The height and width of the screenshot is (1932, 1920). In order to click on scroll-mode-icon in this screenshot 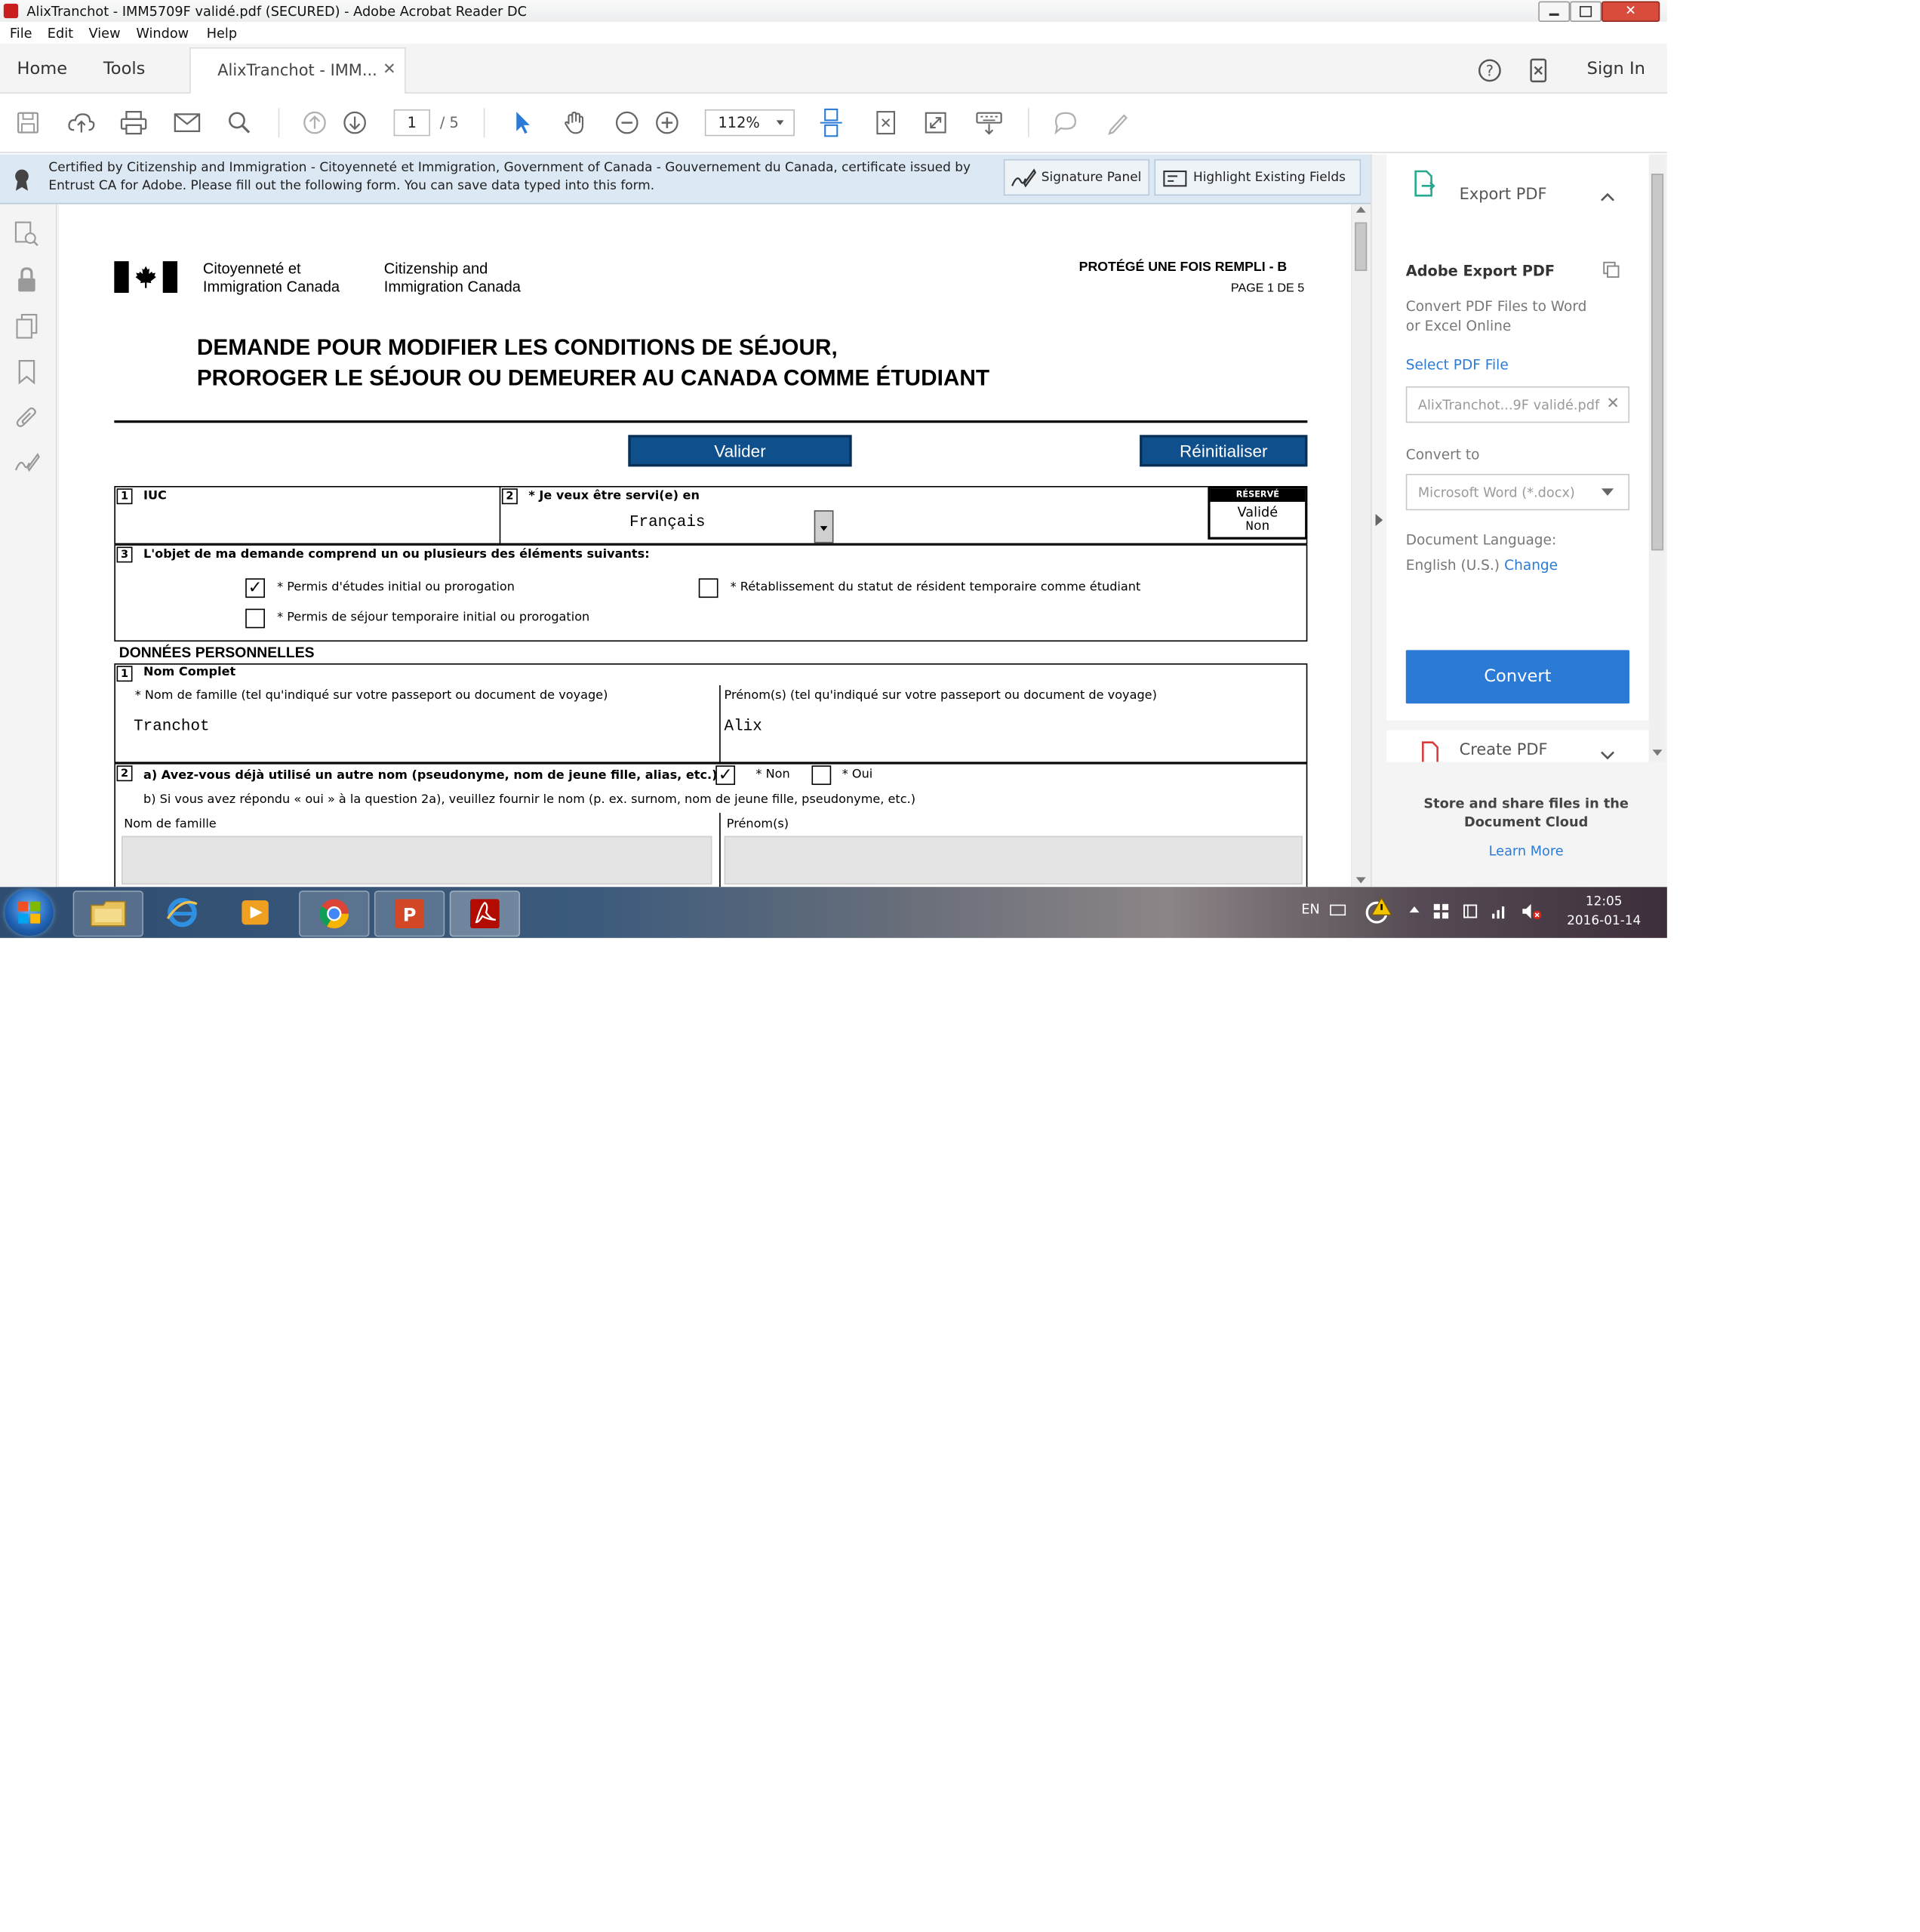, I will do `click(831, 123)`.